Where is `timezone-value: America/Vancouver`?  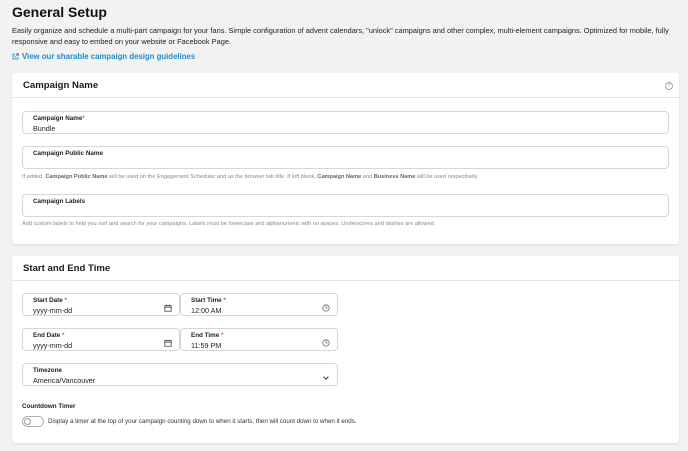 timezone-value: America/Vancouver is located at coordinates (64, 380).